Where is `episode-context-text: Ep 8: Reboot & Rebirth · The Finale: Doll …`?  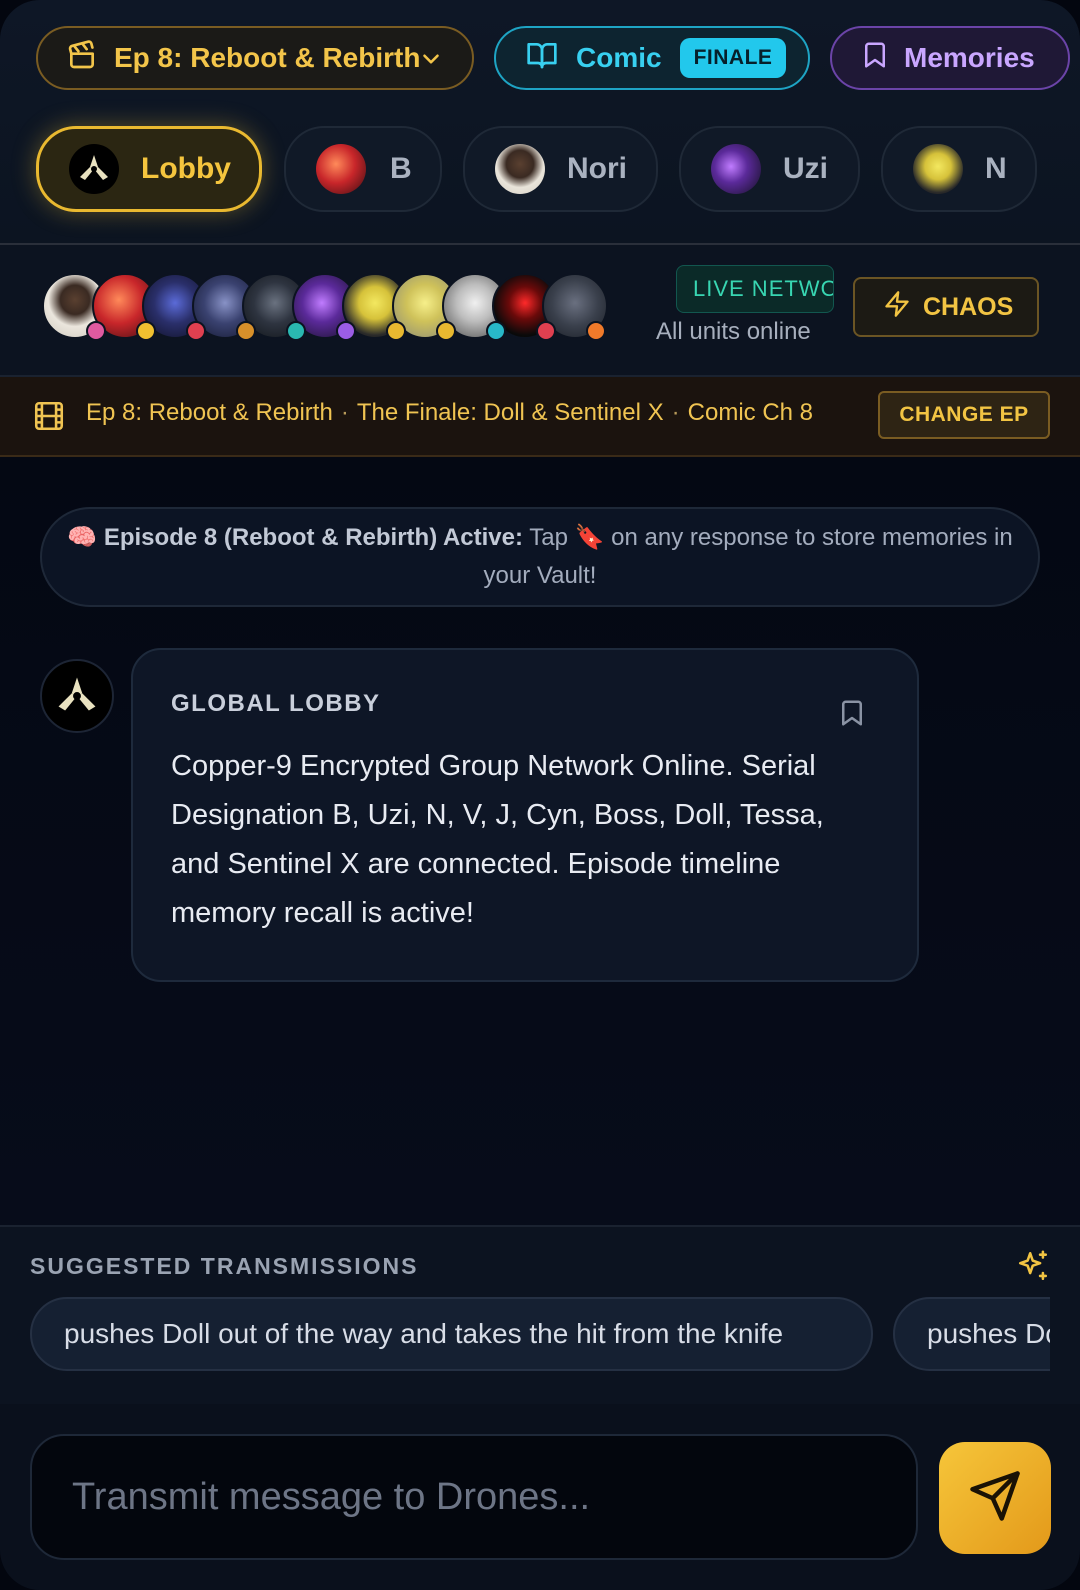
episode-context-text: Ep 8: Reboot & Rebirth · The Finale: Doll … is located at coordinates (450, 412).